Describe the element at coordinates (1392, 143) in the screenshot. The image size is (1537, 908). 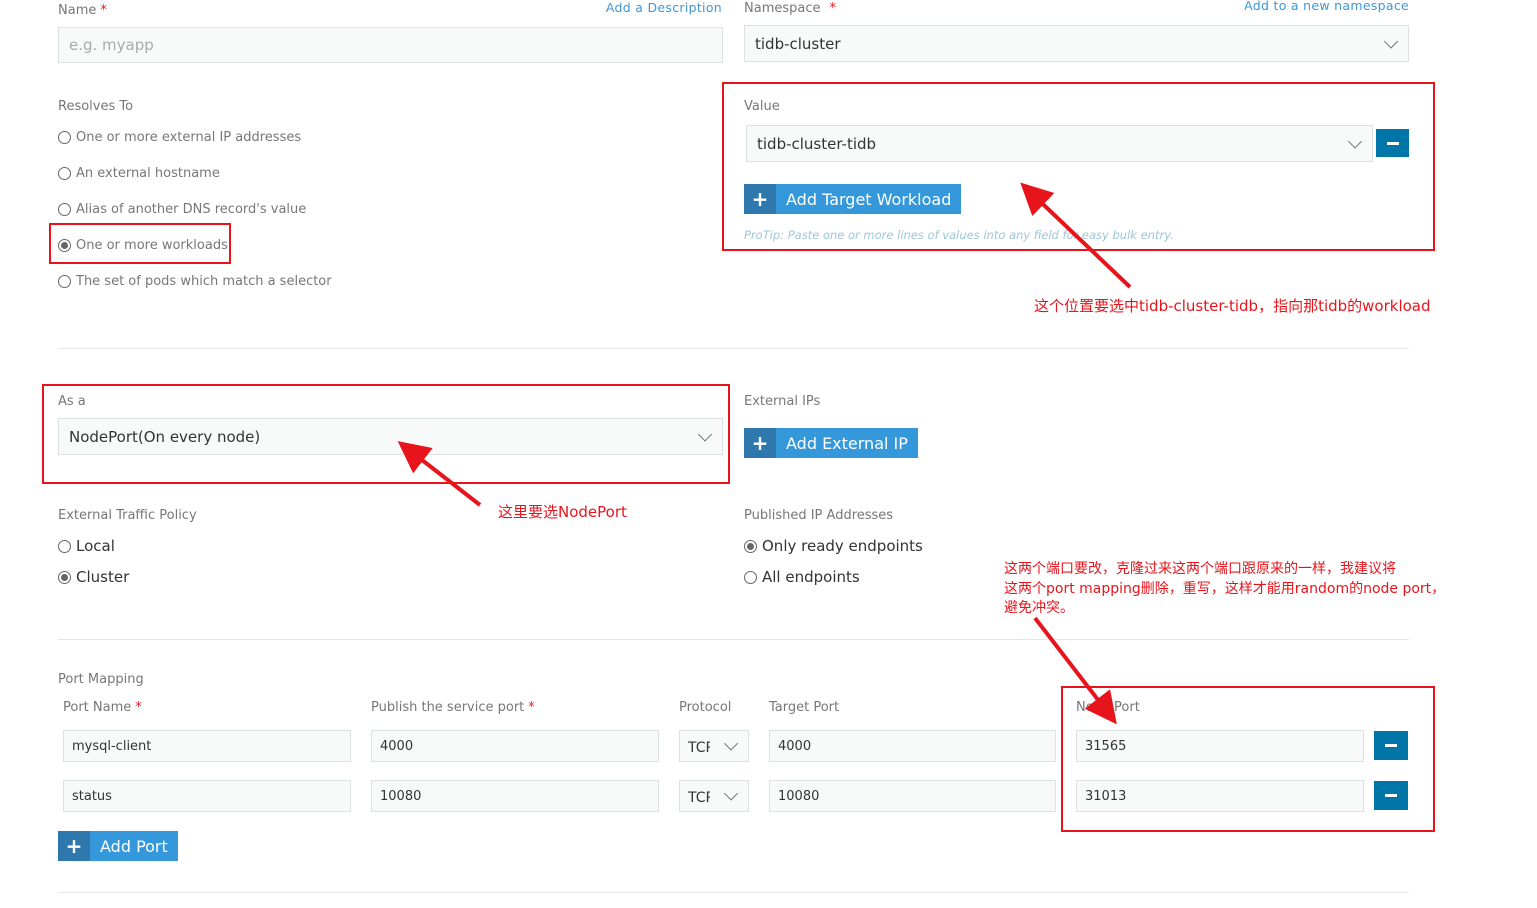
I see `remove-workload-button` at that location.